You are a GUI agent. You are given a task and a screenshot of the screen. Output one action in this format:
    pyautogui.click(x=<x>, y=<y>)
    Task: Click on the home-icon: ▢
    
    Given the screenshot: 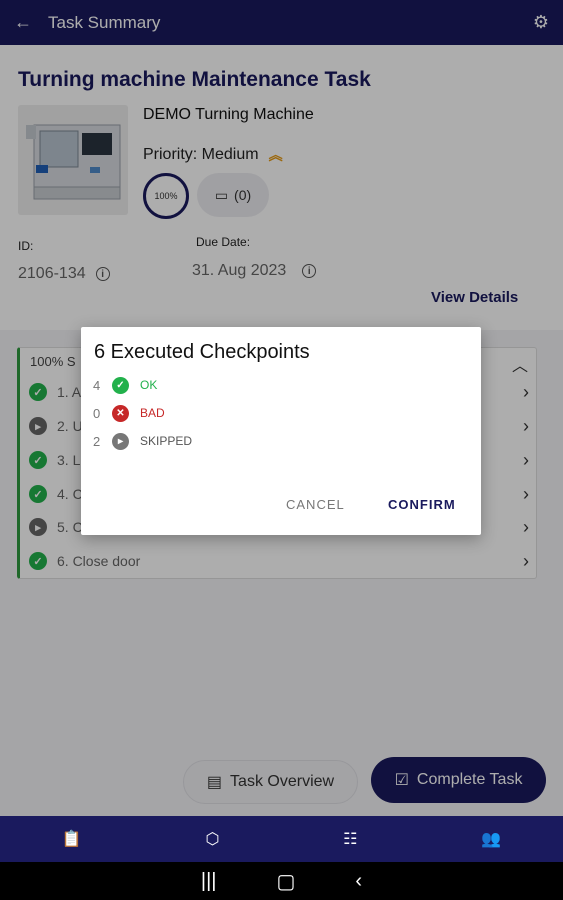 What is the action you would take?
    pyautogui.click(x=286, y=881)
    